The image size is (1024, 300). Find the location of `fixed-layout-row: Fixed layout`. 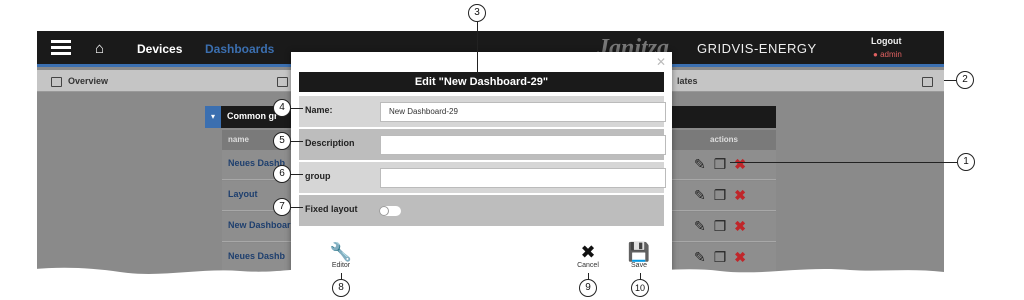

fixed-layout-row: Fixed layout is located at coordinates (481, 211).